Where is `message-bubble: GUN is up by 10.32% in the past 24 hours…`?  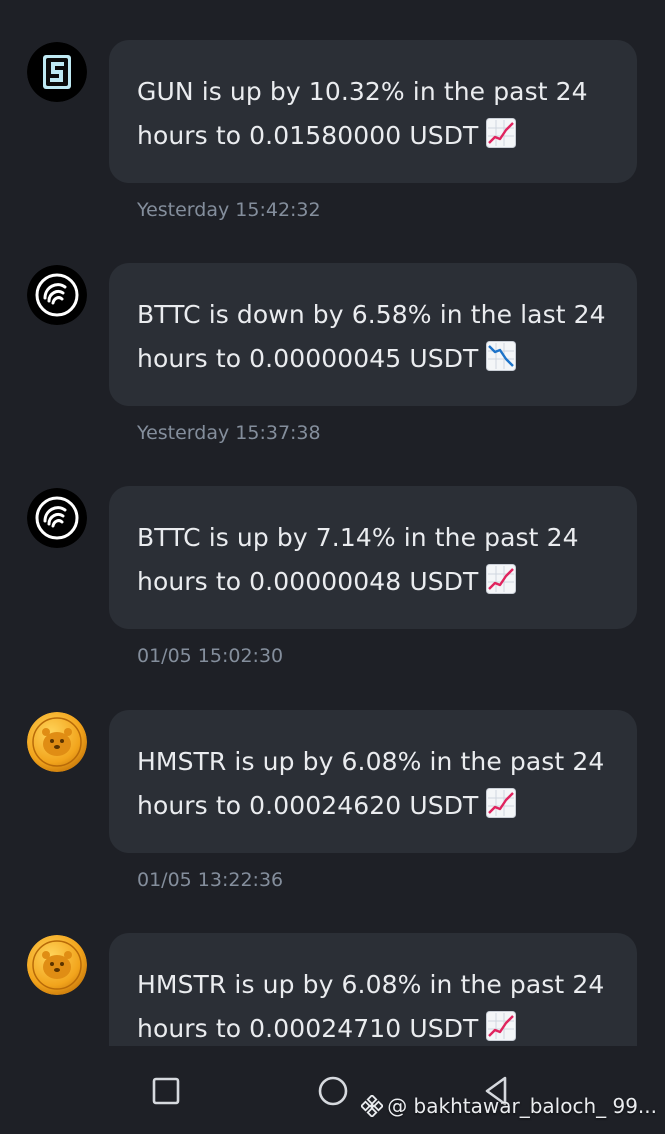 message-bubble: GUN is up by 10.32% in the past 24 hours… is located at coordinates (373, 111).